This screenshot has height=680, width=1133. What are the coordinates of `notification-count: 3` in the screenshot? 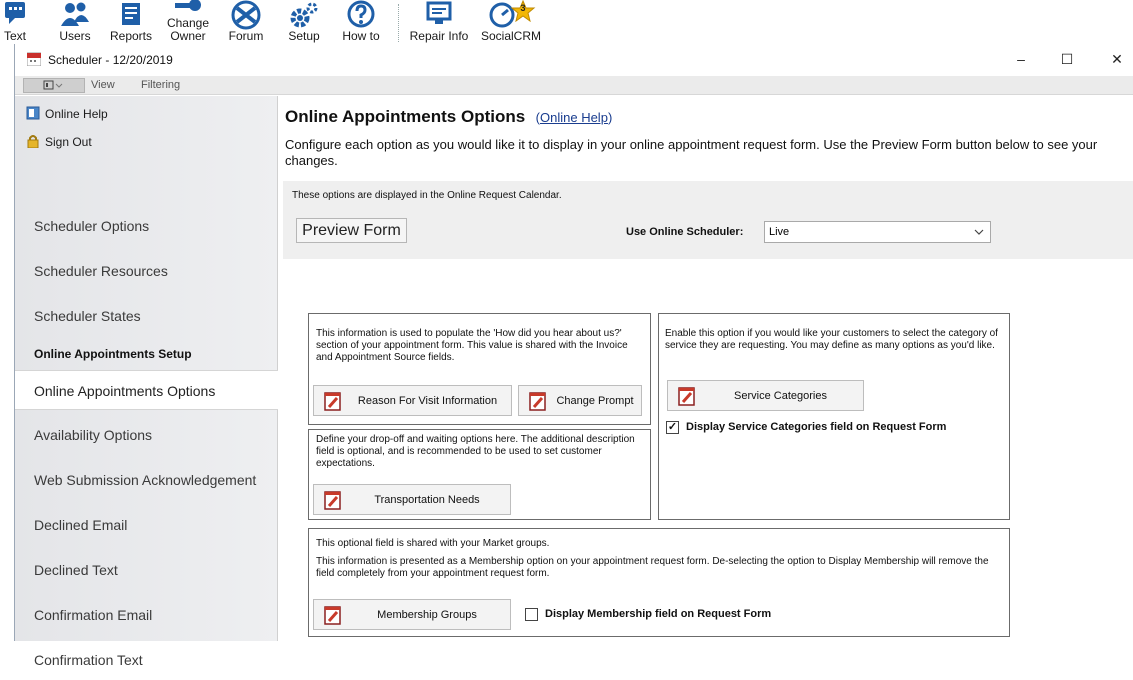 It's located at (523, 8).